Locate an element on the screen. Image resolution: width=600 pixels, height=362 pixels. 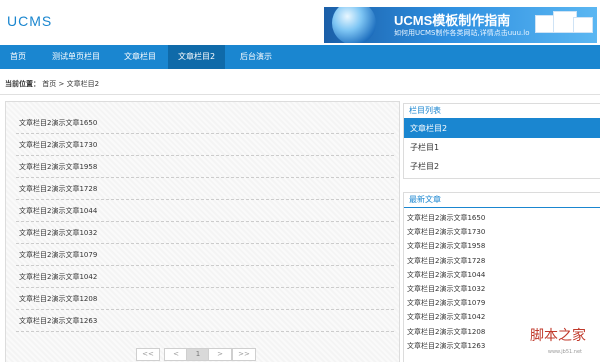
nav-item-admin-demo: 后台演示 is located at coordinates (256, 57).